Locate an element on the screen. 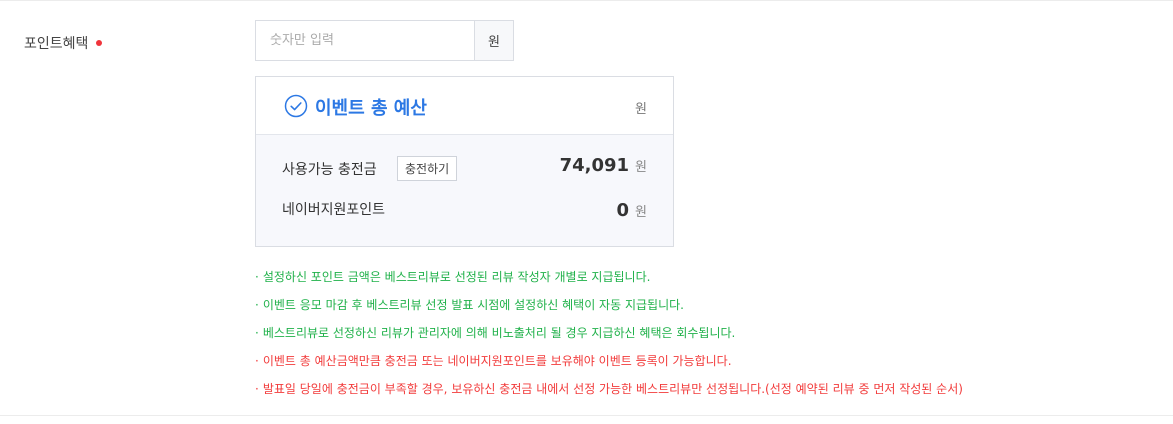  point-amount-field: 원 is located at coordinates (384, 40).